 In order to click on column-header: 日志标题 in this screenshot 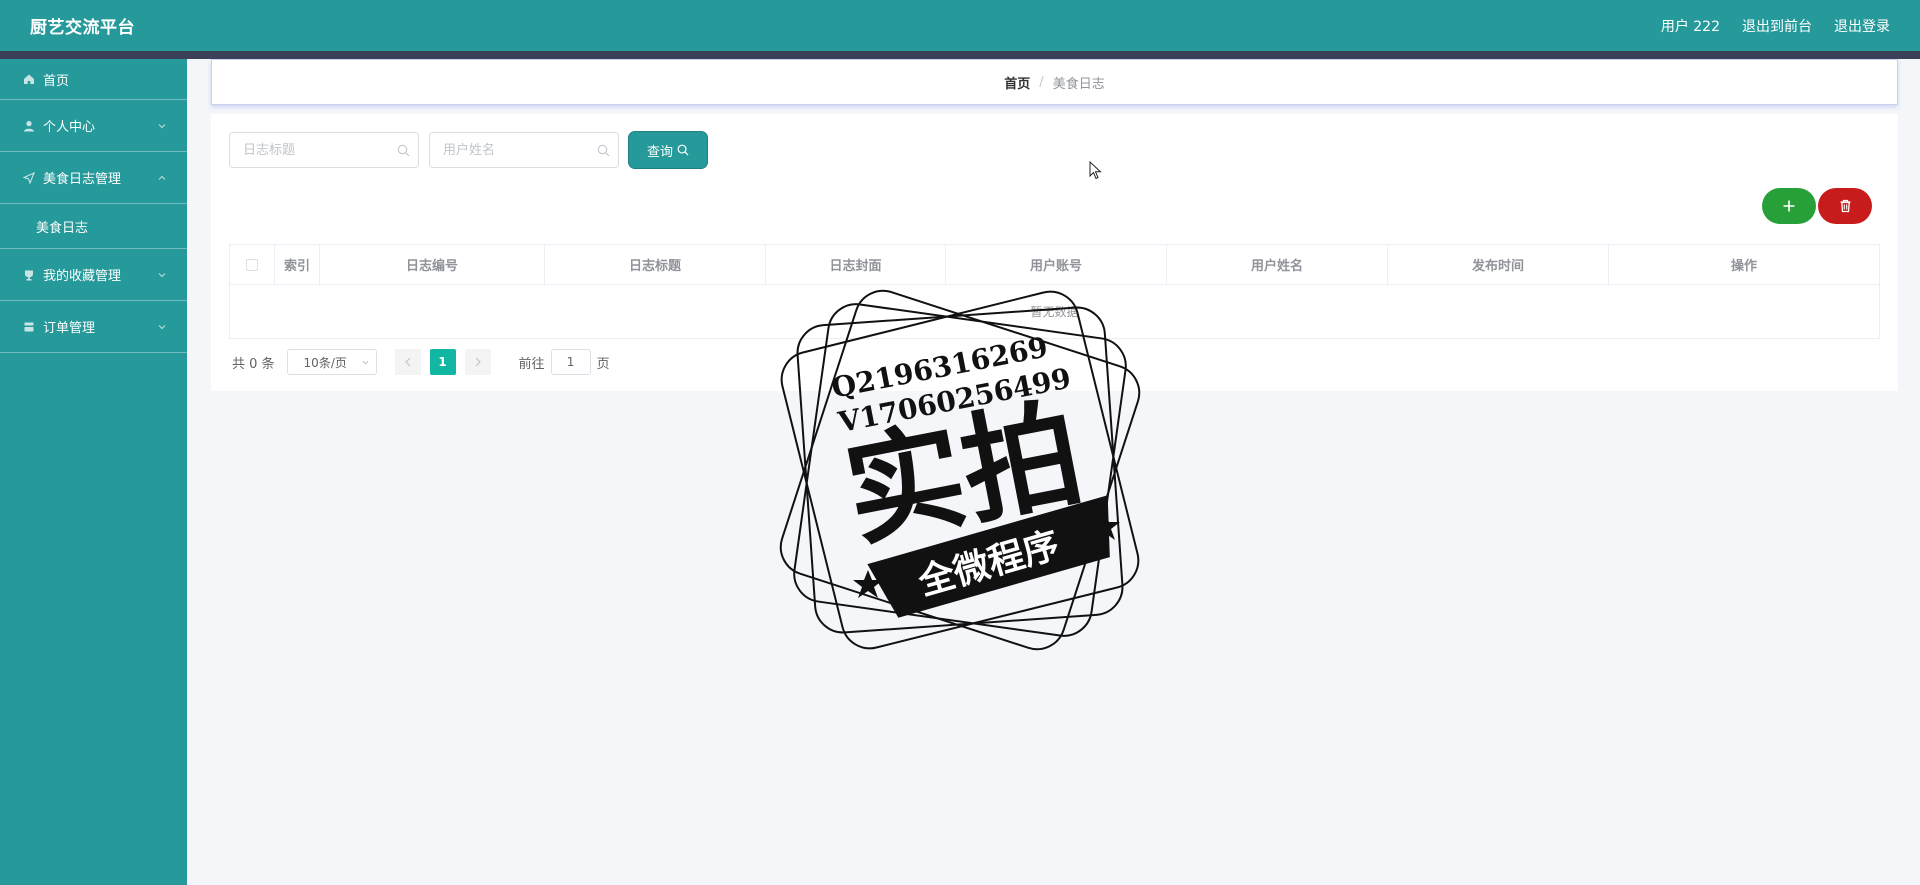, I will do `click(655, 264)`.